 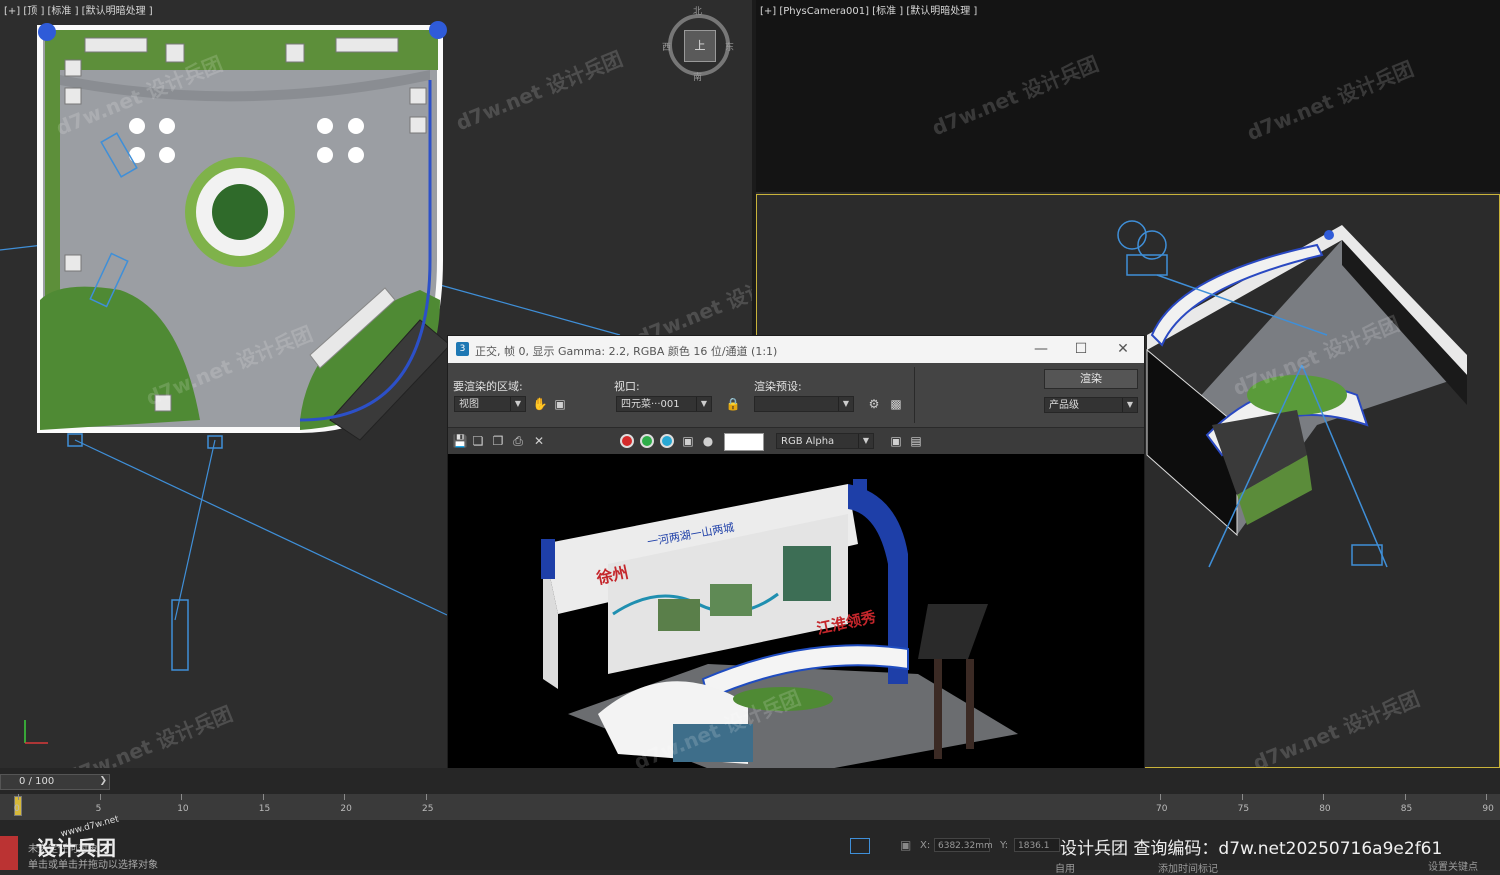 I want to click on channel-value: RGB Alpha, so click(x=808, y=441).